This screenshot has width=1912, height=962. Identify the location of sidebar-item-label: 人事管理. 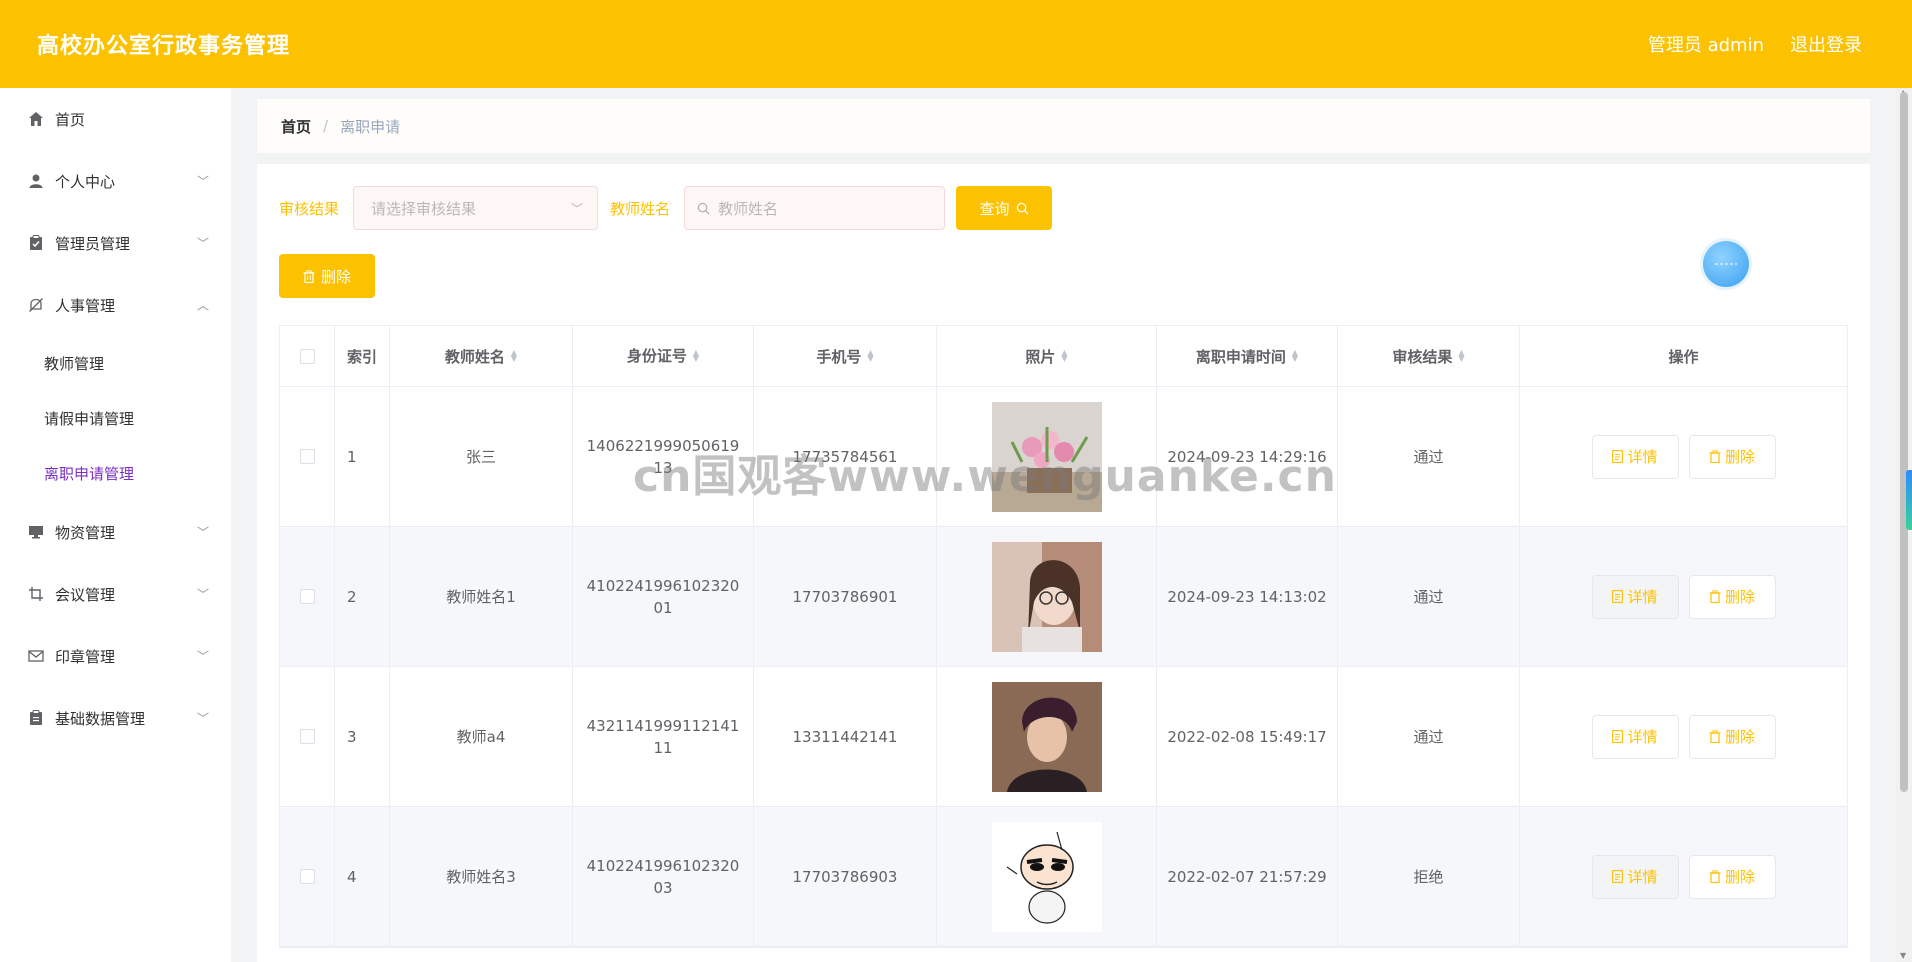
(85, 305).